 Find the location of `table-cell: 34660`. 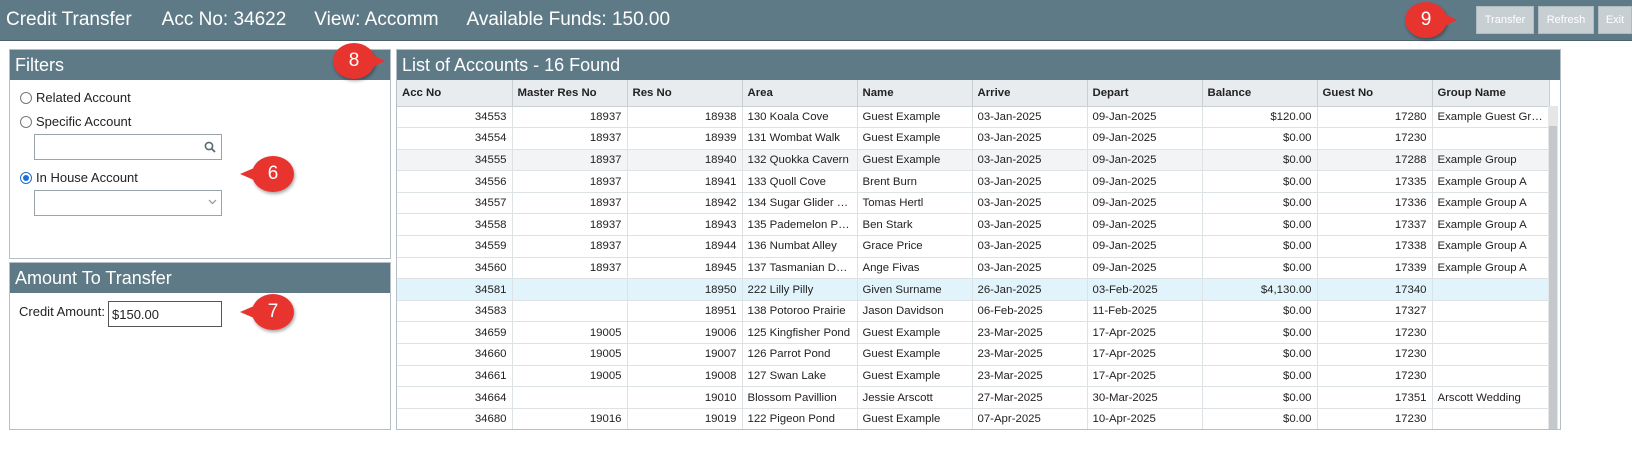

table-cell: 34660 is located at coordinates (455, 354).